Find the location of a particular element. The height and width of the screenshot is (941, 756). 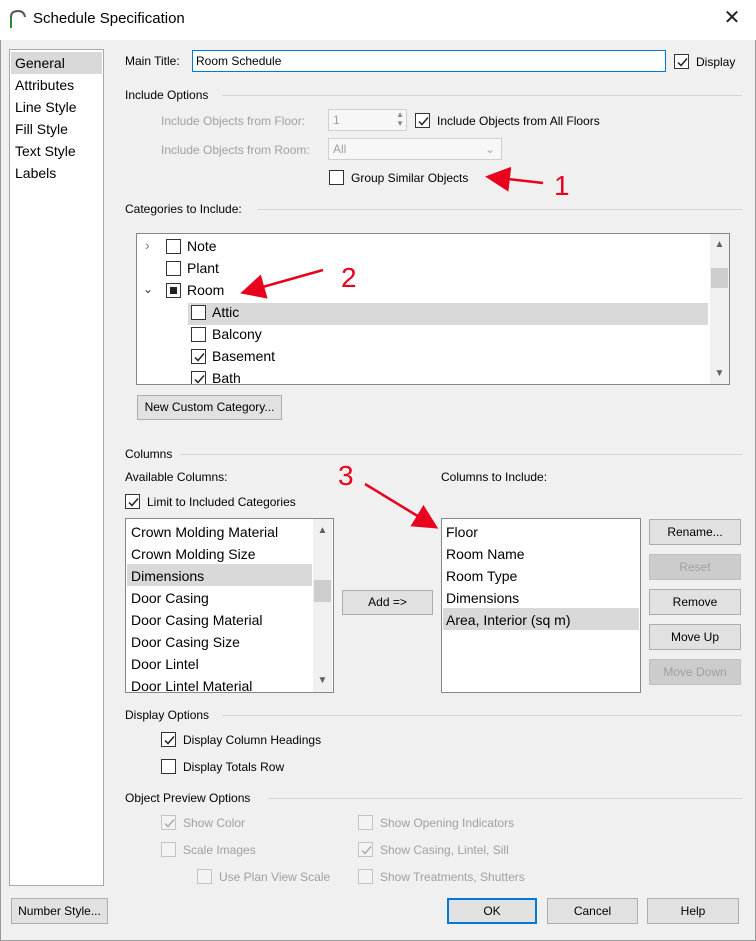

annotation-number-1: 1 is located at coordinates (562, 185).